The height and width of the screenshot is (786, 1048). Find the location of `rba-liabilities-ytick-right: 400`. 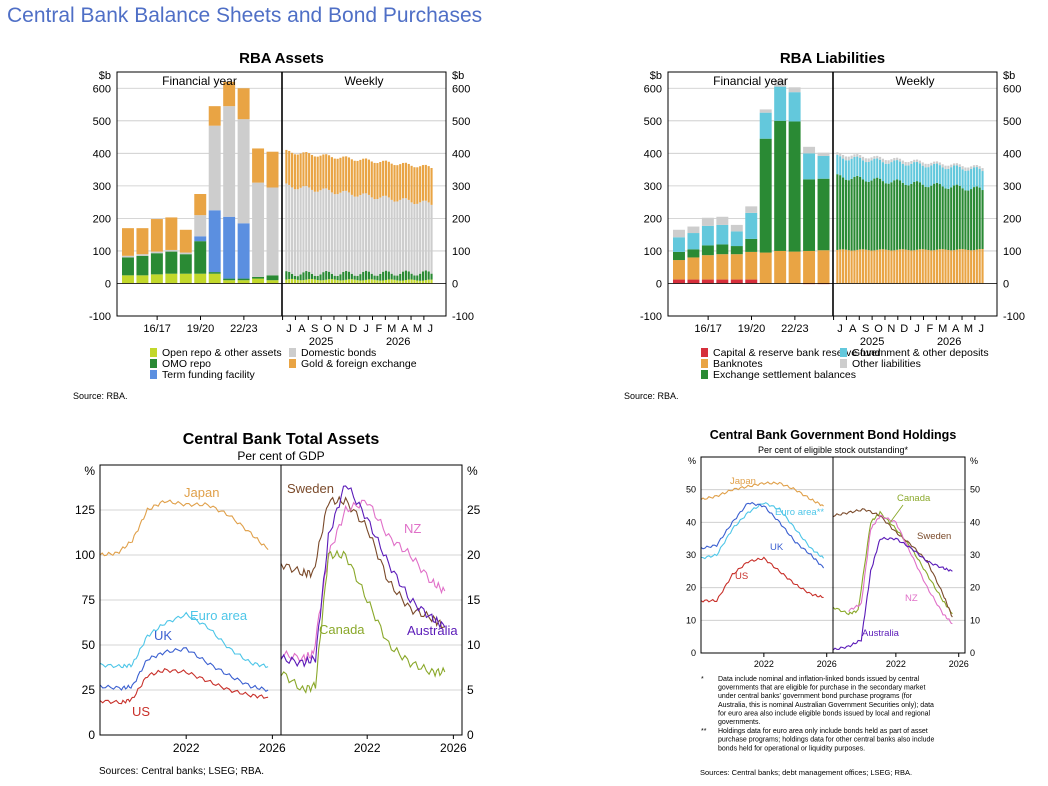

rba-liabilities-ytick-right: 400 is located at coordinates (1012, 154).